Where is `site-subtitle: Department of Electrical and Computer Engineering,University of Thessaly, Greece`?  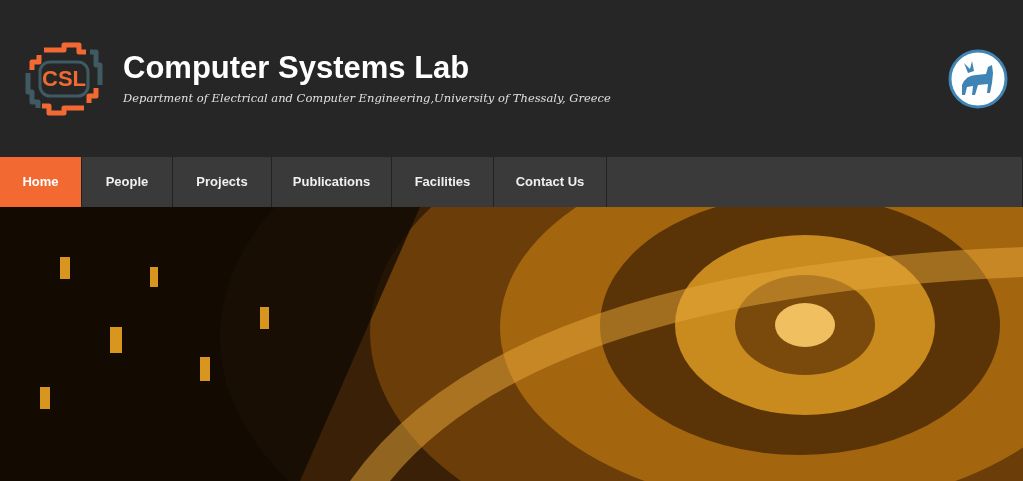 site-subtitle: Department of Electrical and Computer Engineering,University of Thessaly, Greece is located at coordinates (367, 99).